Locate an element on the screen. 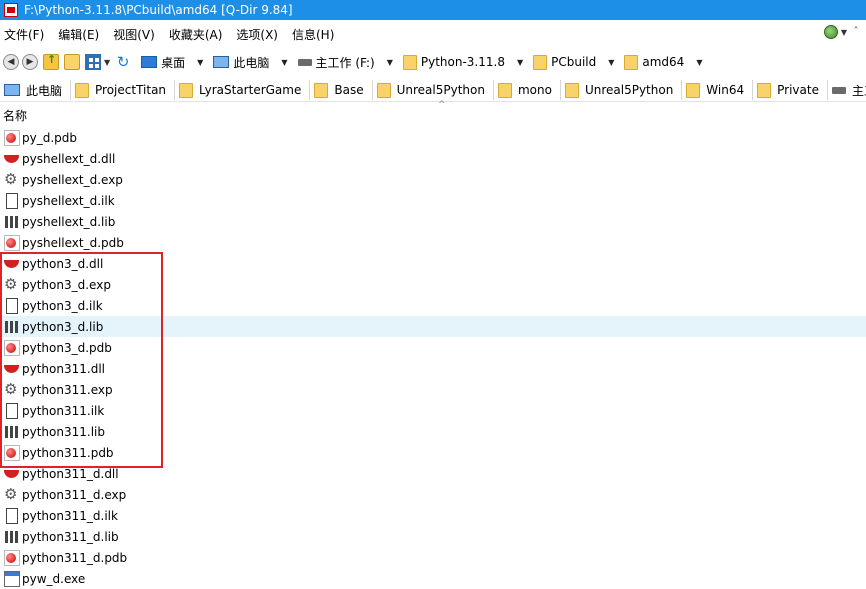 This screenshot has height=589, width=866. file-row: python3_d.ilk is located at coordinates (433, 305).